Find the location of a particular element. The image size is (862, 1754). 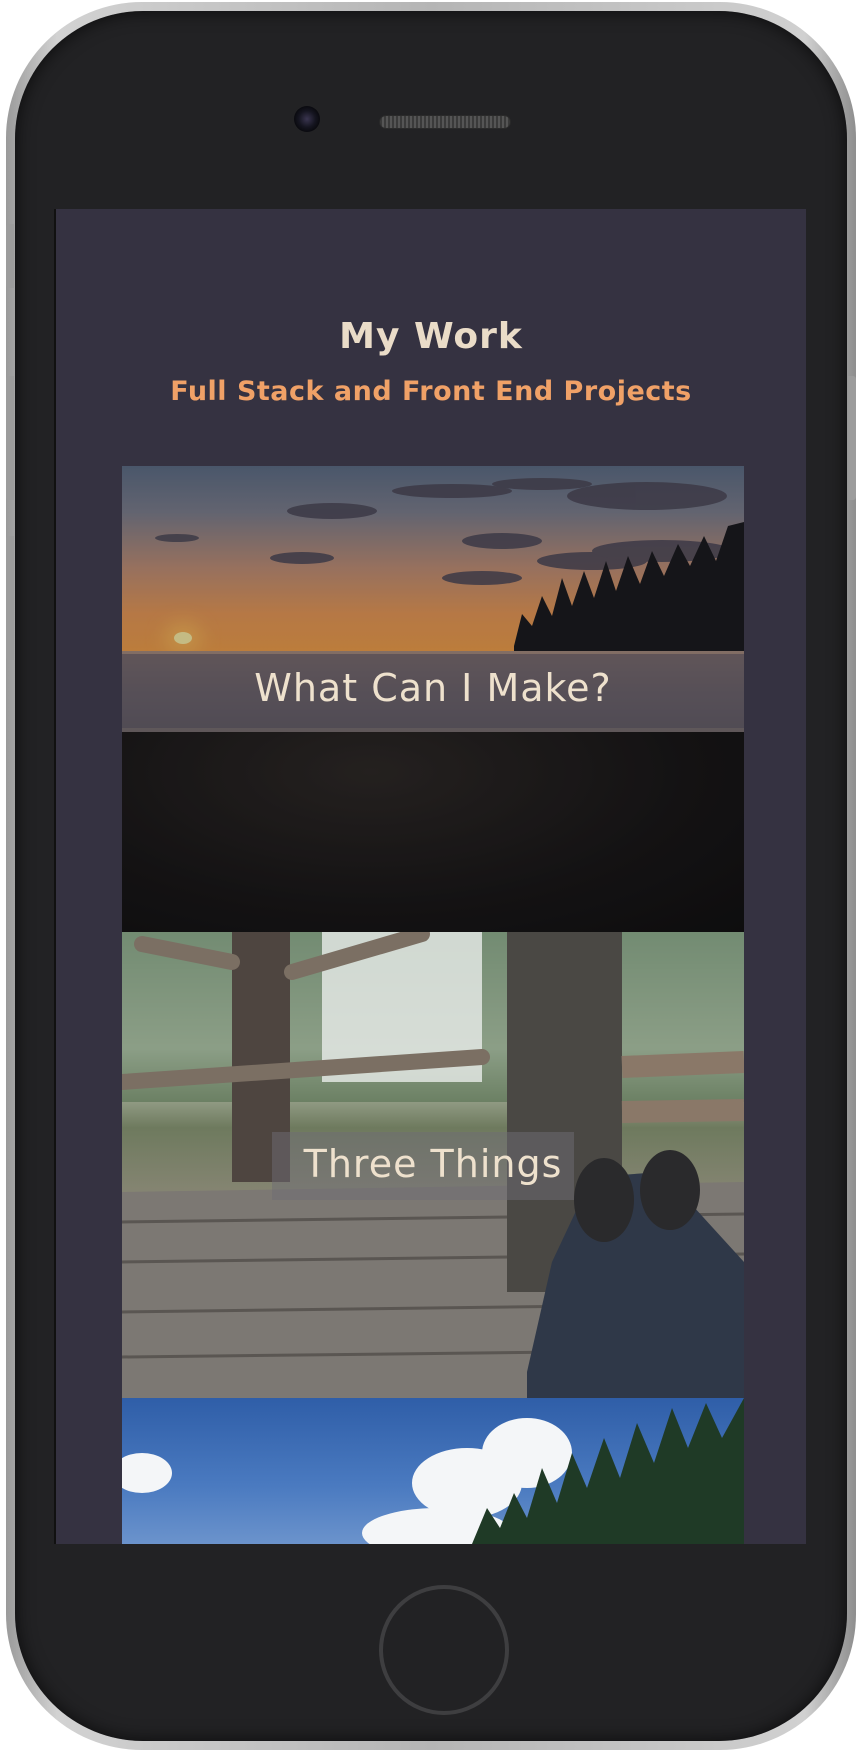

home-button is located at coordinates (444, 1650).